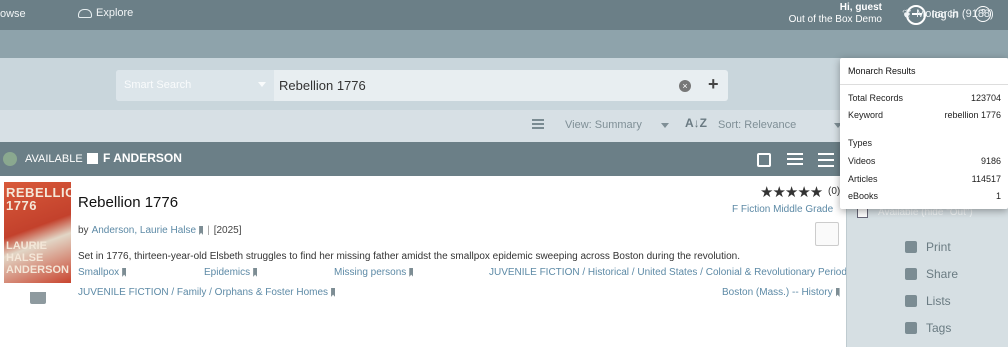  I want to click on lists-button: Lists, so click(928, 301).